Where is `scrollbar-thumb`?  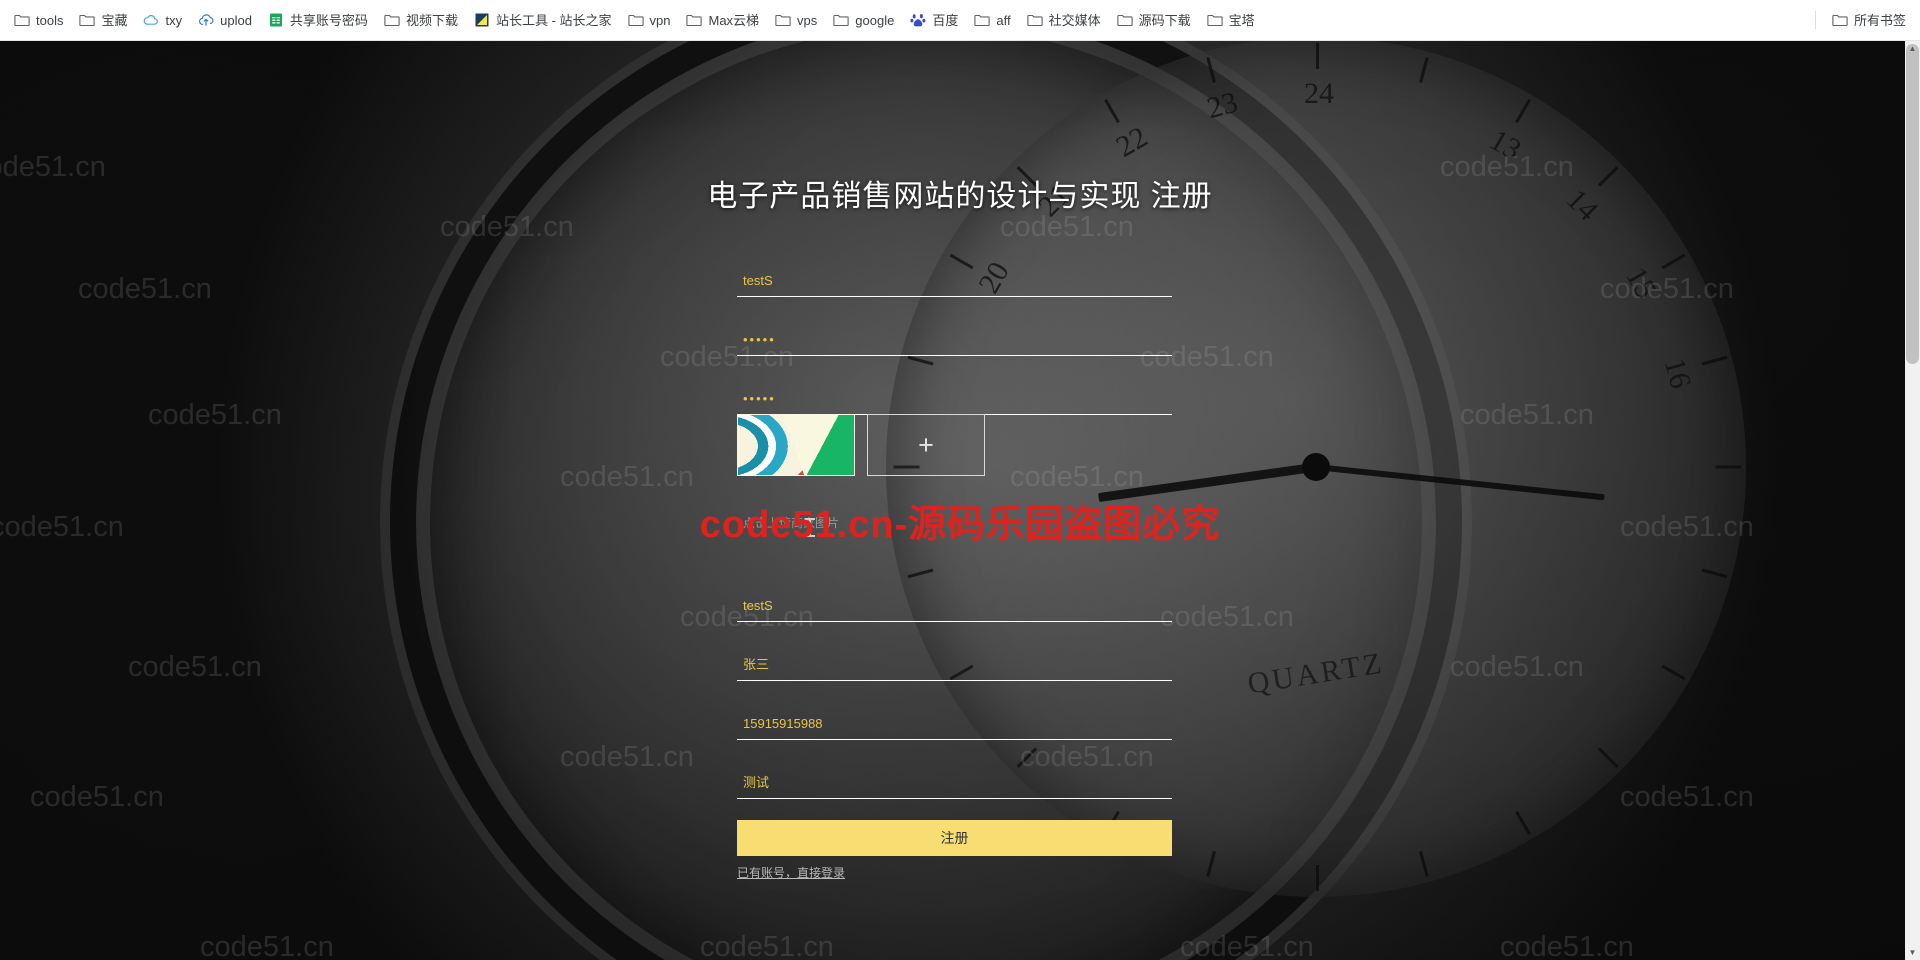 scrollbar-thumb is located at coordinates (1912, 204).